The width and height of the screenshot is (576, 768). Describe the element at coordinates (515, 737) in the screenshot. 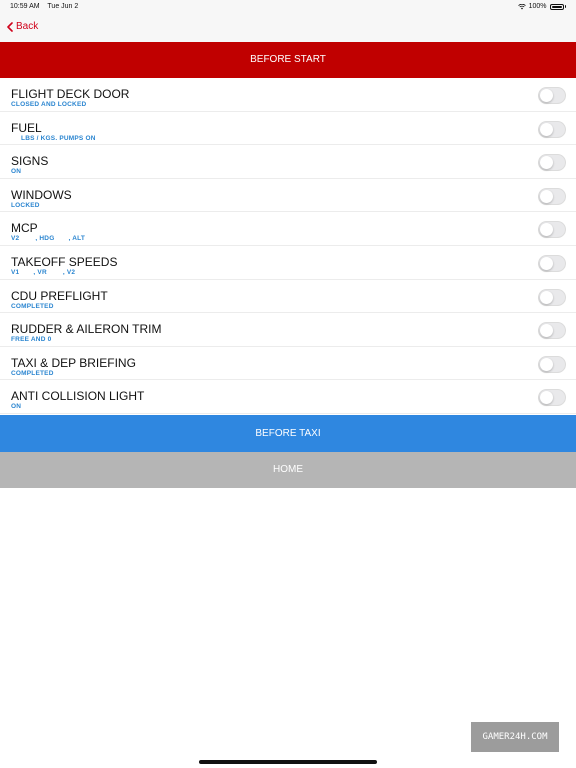

I see `watermark: GAMER24H.COM` at that location.